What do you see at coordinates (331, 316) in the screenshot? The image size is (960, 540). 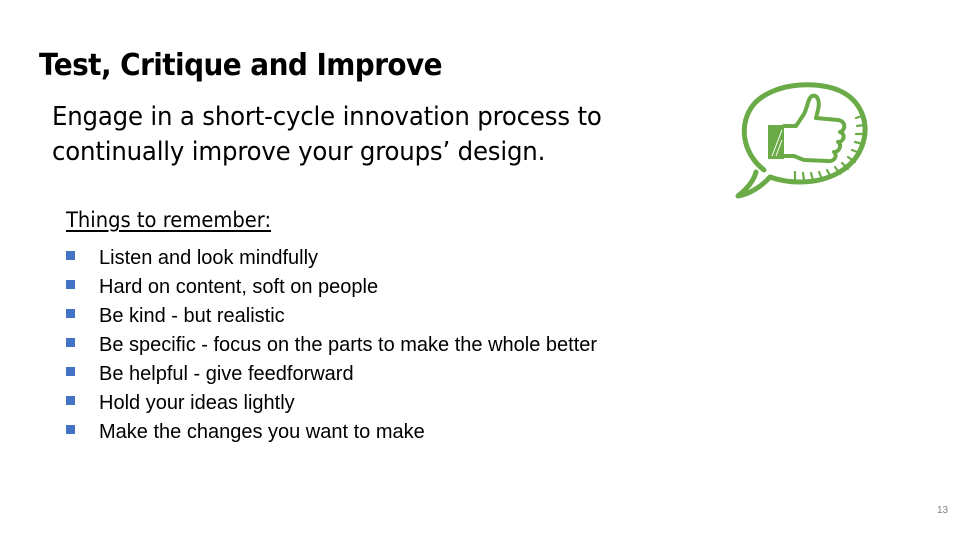 I see `list-item: Be kind - but realistic` at bounding box center [331, 316].